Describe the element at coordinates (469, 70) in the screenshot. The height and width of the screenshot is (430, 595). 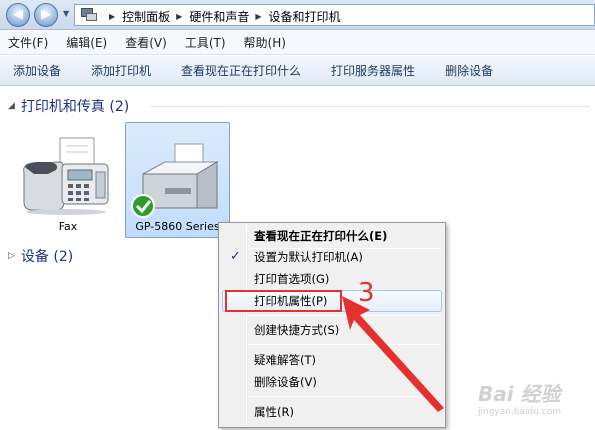
I see `remove-device-button: 删除设备` at that location.